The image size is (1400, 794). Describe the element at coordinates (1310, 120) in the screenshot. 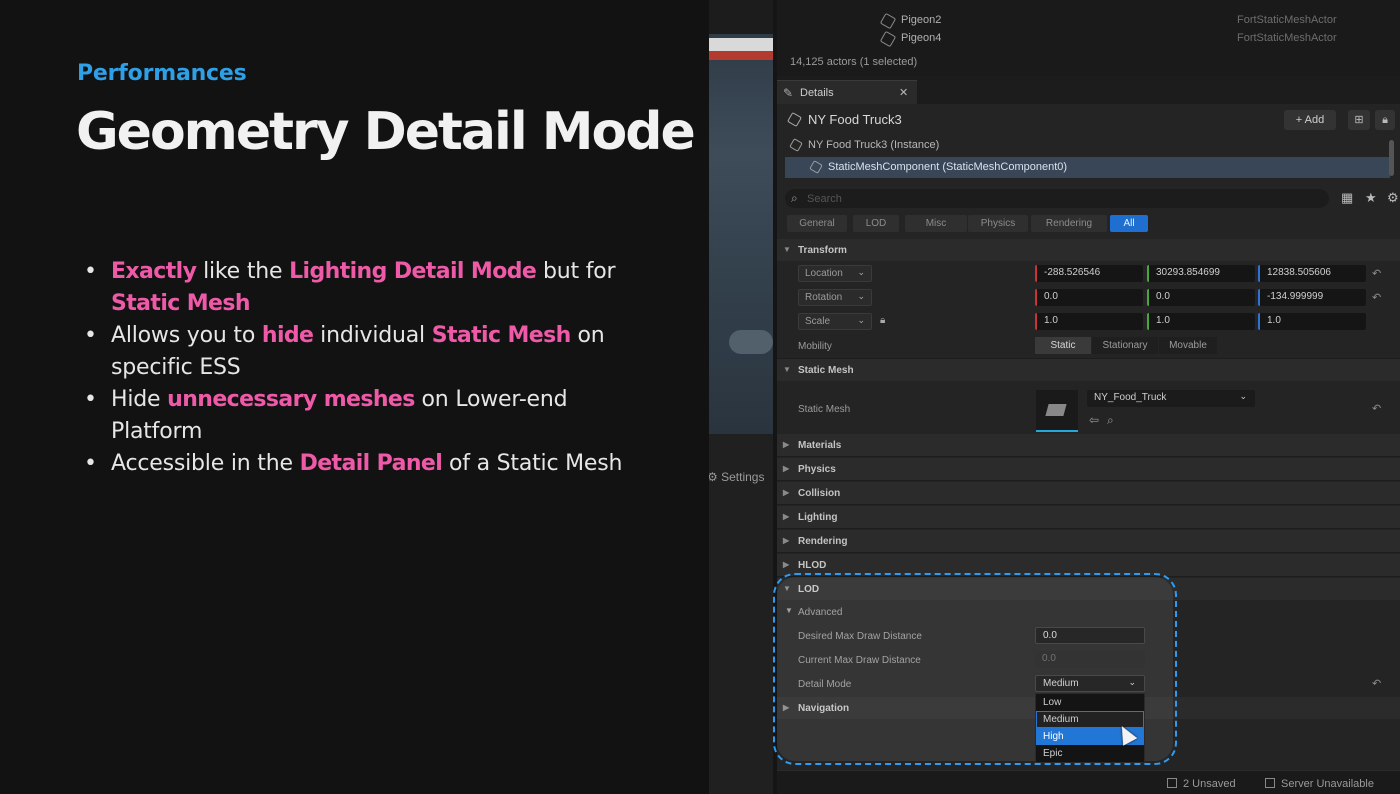

I see `add-component-button: + Add` at that location.